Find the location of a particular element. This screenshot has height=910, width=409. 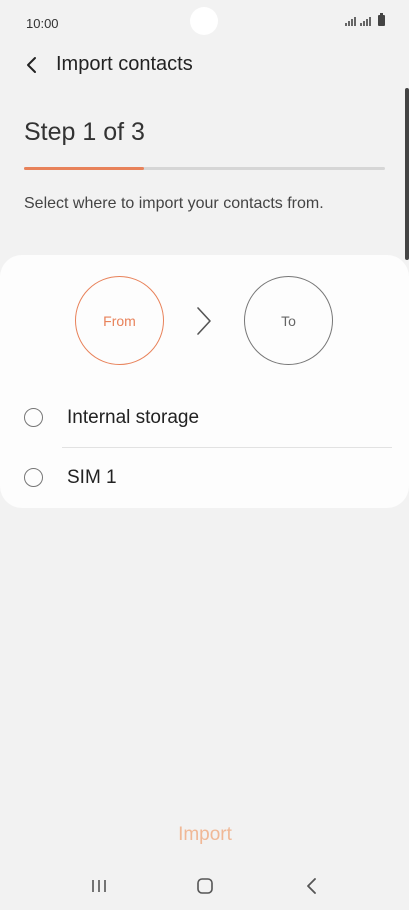

nav-back-button is located at coordinates (312, 886).